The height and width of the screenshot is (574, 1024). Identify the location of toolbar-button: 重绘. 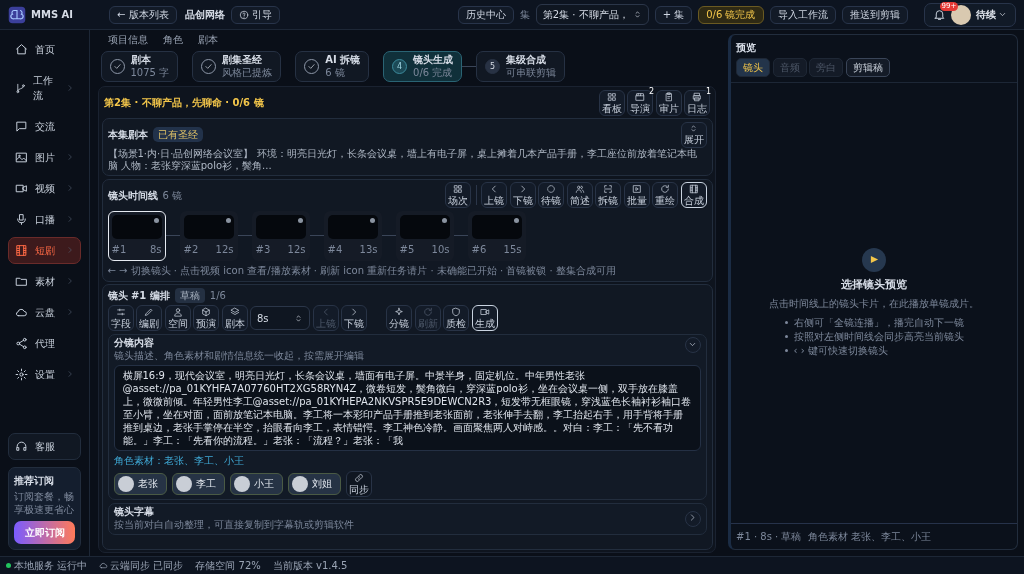
(665, 195).